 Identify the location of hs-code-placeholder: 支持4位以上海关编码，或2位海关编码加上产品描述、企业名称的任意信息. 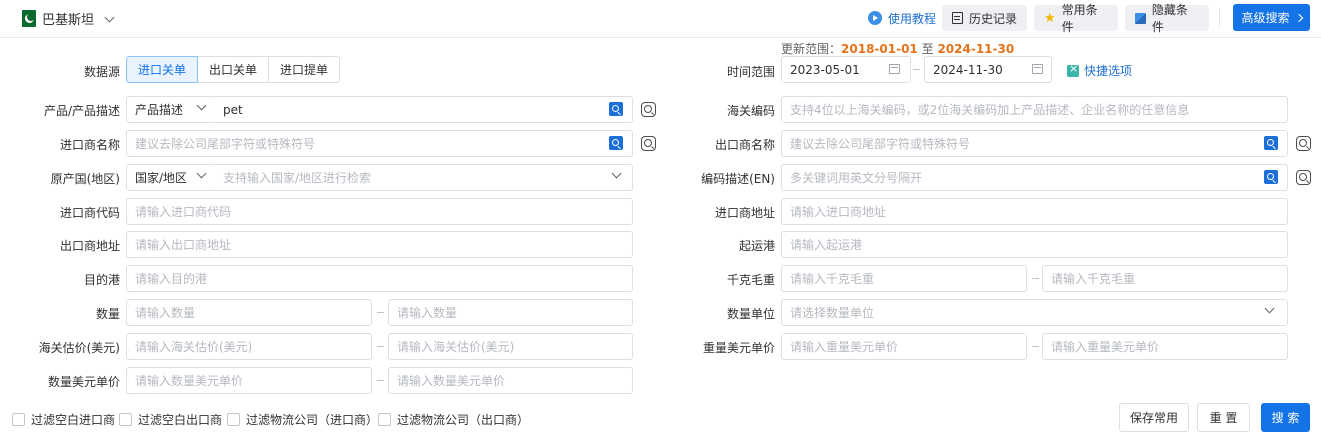
(990, 110).